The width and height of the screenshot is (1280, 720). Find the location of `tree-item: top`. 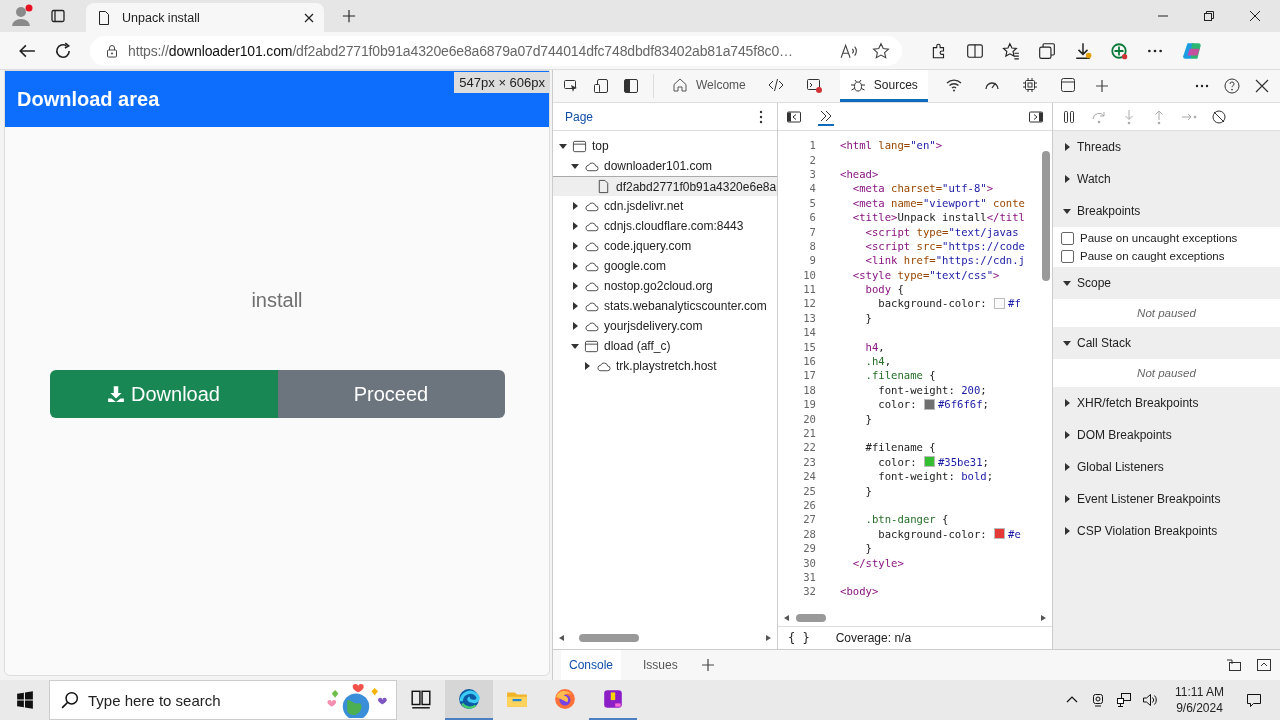

tree-item: top is located at coordinates (665, 146).